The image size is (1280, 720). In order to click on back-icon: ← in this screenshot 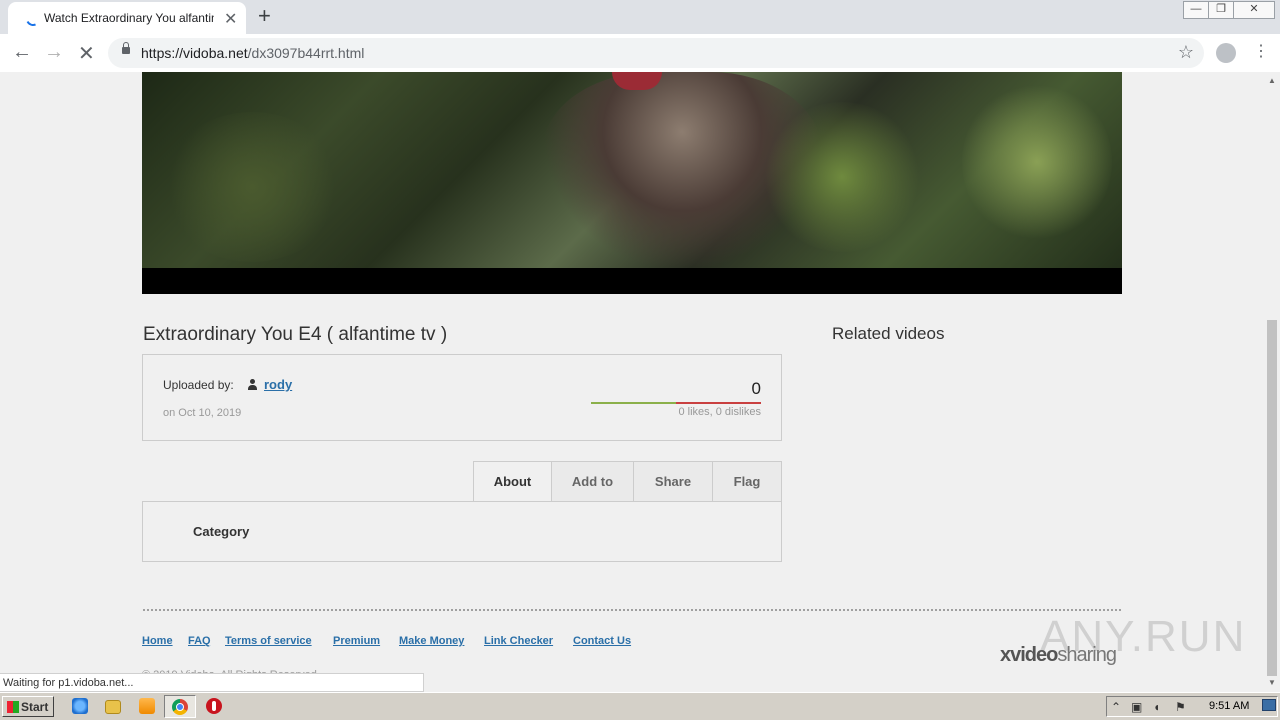, I will do `click(22, 52)`.